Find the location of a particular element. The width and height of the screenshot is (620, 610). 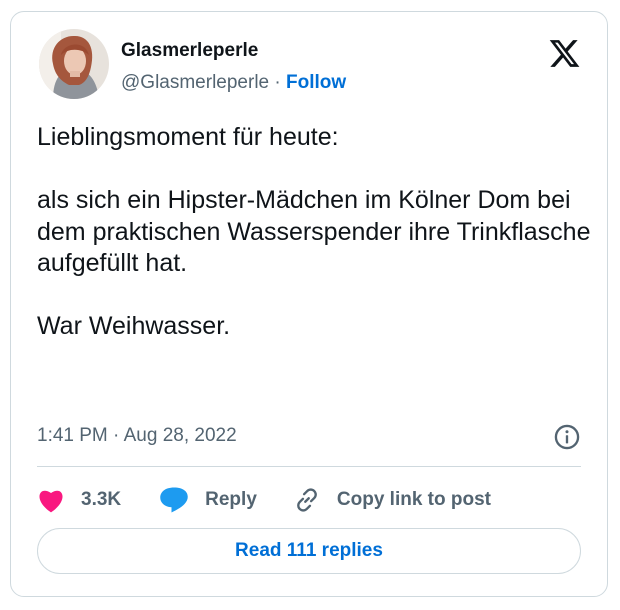

info-icon is located at coordinates (567, 437).